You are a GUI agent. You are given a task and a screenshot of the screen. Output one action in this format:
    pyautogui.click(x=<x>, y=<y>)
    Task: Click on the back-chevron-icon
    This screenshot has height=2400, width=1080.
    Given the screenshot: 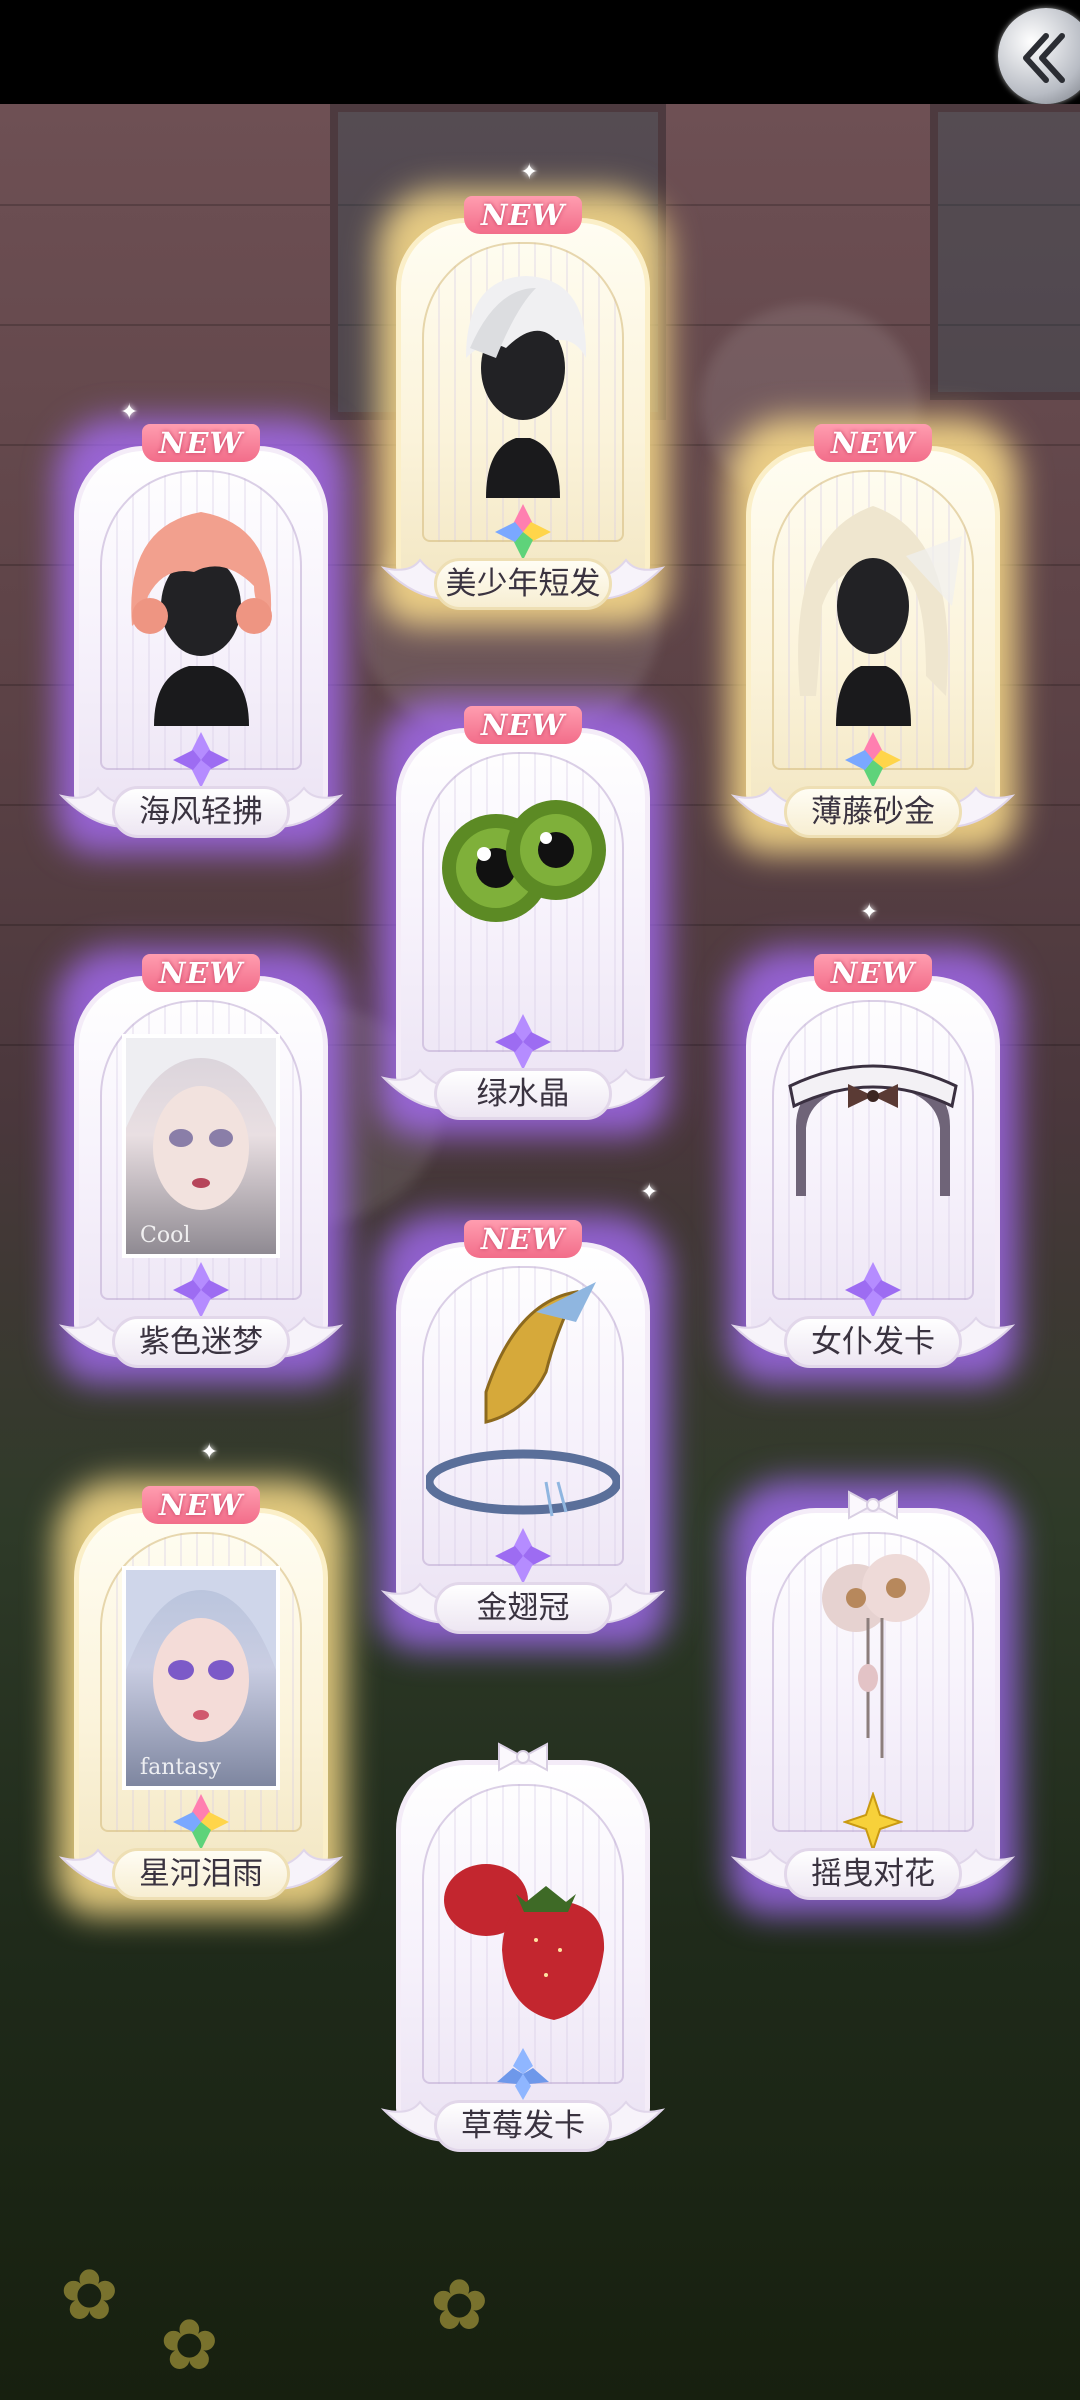 What is the action you would take?
    pyautogui.click(x=1044, y=58)
    